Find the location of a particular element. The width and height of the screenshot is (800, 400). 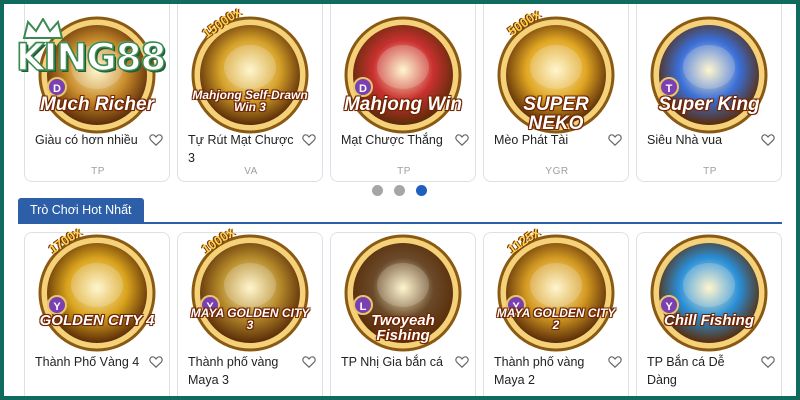

game-thumbnail: T Super King is located at coordinates (709, 75).